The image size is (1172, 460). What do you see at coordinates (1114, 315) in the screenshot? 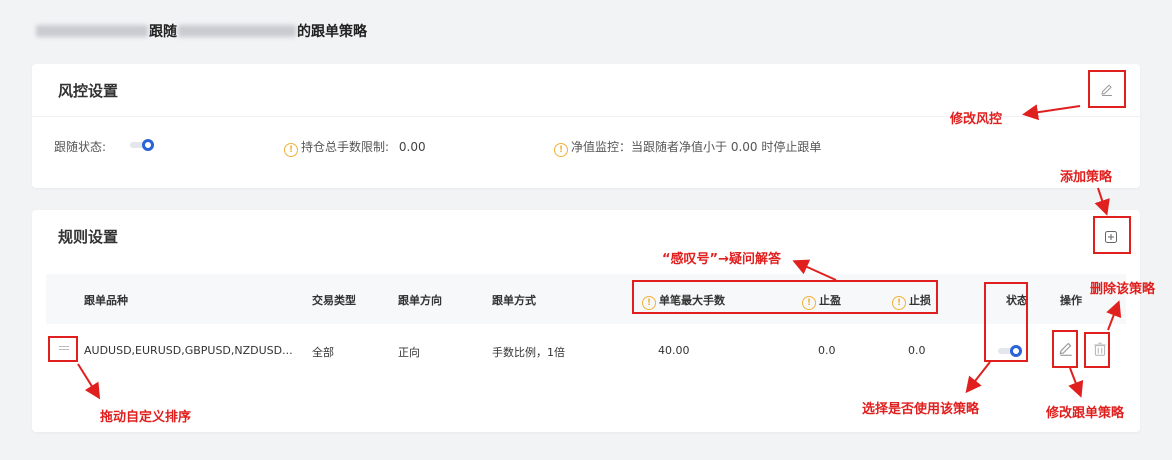
I see `arrow-delete-strategy` at bounding box center [1114, 315].